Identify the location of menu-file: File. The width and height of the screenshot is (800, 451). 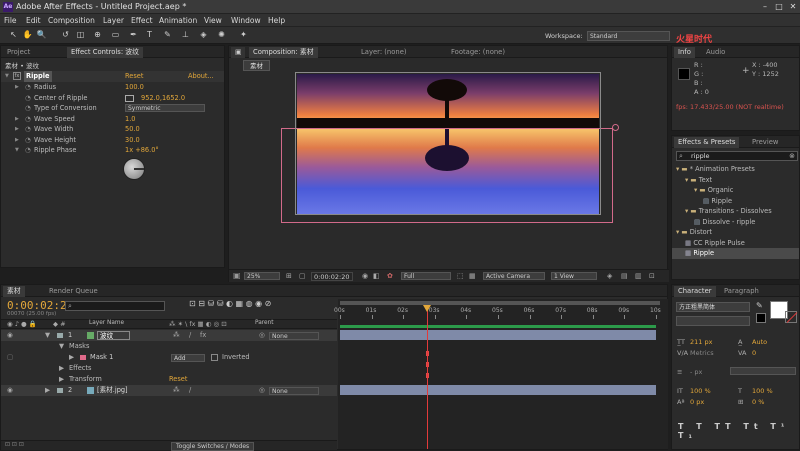
(10, 20).